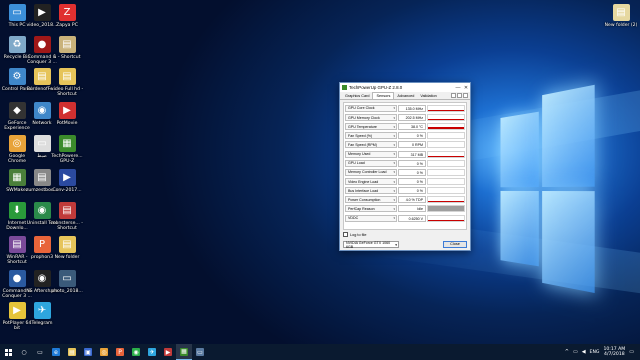  What do you see at coordinates (67, 143) in the screenshot?
I see `app-icon: ▦` at bounding box center [67, 143].